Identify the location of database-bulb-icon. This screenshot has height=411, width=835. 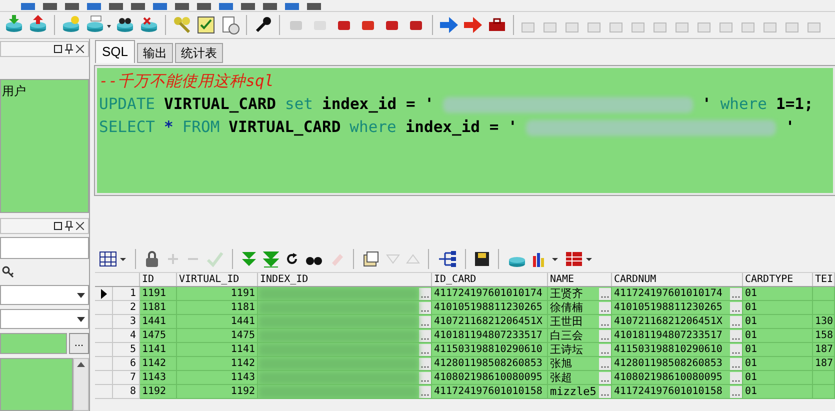
(71, 25).